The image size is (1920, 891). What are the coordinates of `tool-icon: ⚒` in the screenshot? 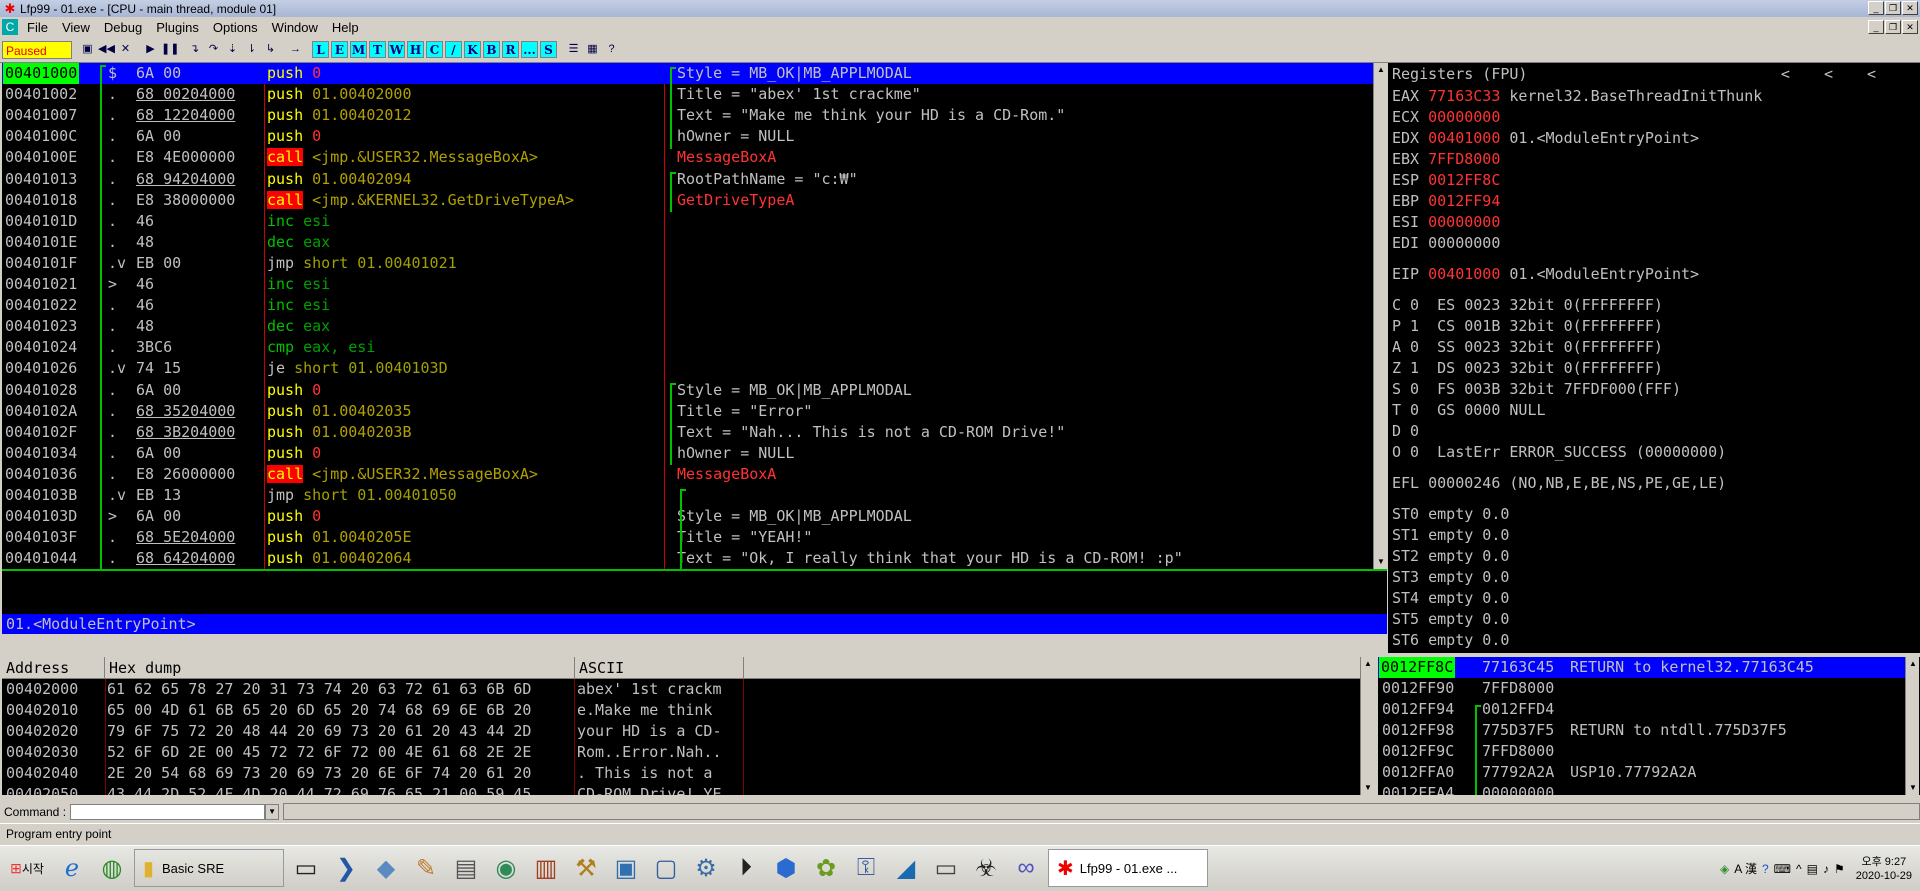 It's located at (586, 868).